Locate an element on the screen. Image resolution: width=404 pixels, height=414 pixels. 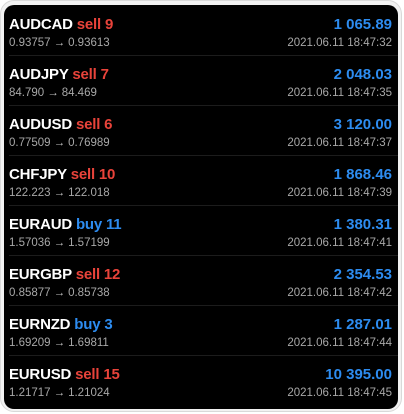
position-title: AUDUSD sell 6 is located at coordinates (61, 124).